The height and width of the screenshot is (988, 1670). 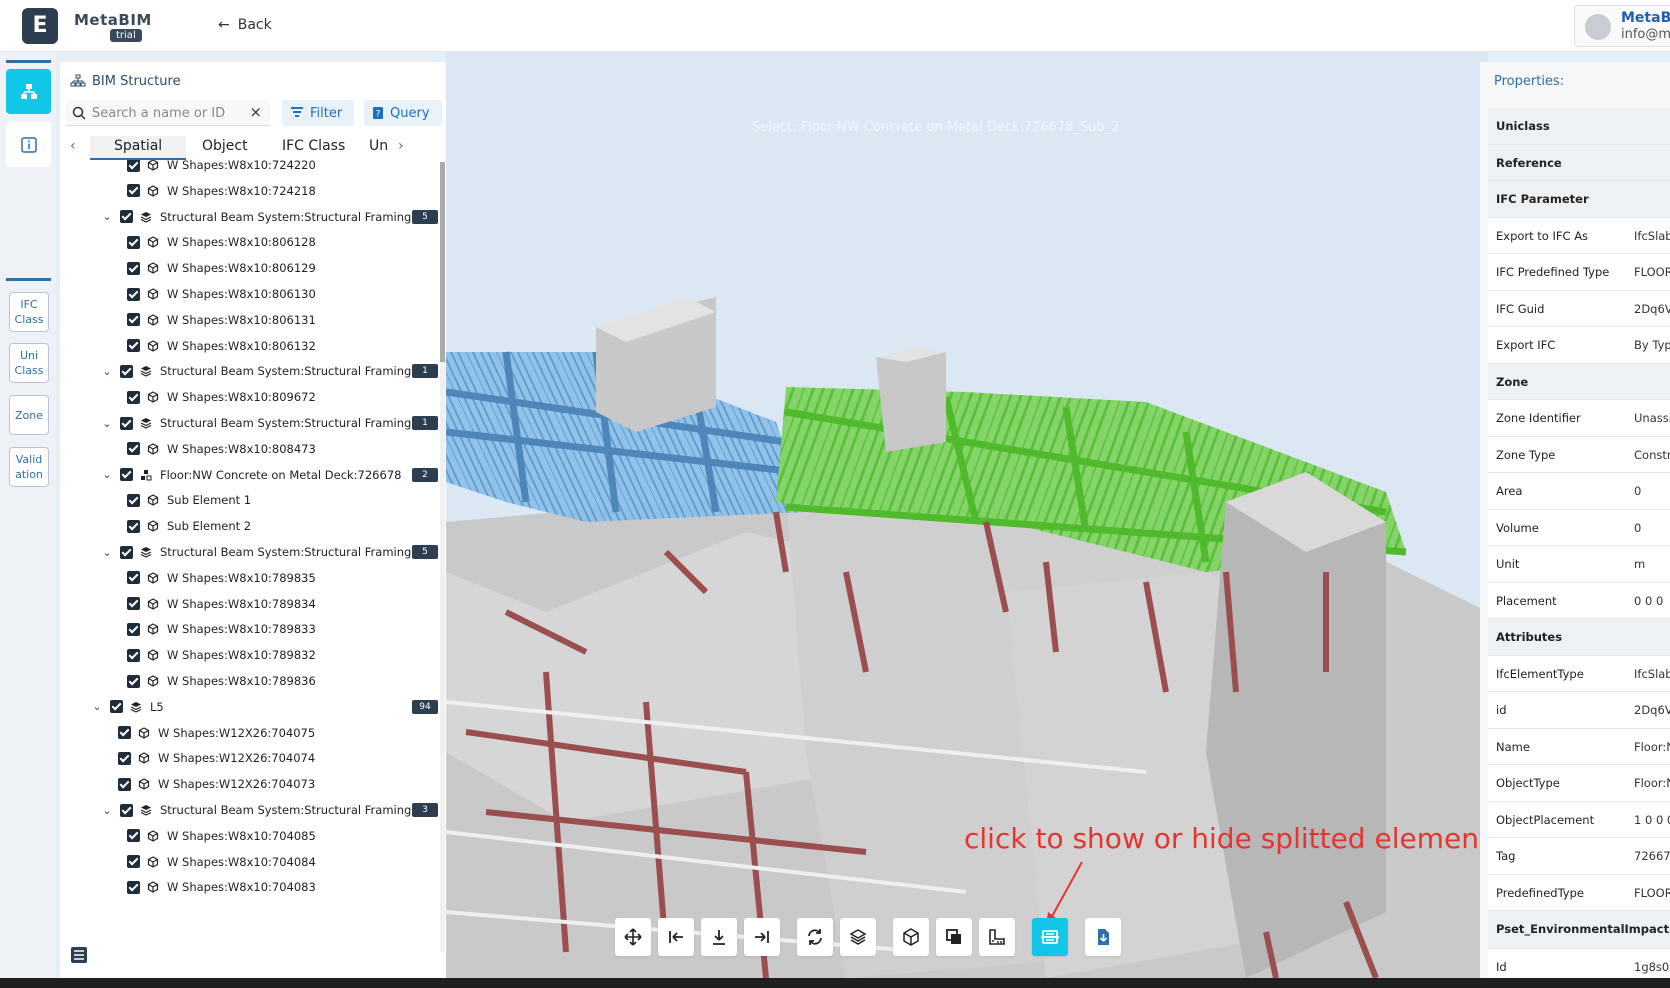 I want to click on tree-row: W Shapes:W8x10:806128, so click(x=282, y=242).